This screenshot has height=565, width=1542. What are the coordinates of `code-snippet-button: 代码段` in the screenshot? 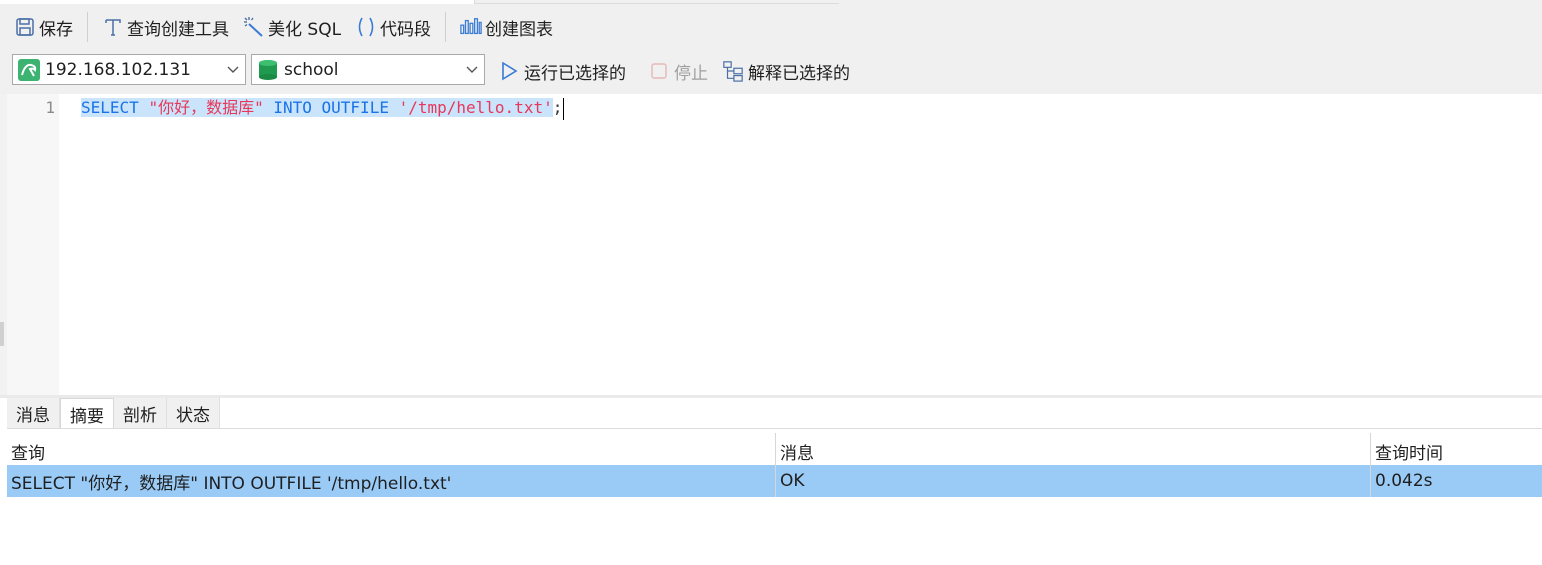 It's located at (393, 27).